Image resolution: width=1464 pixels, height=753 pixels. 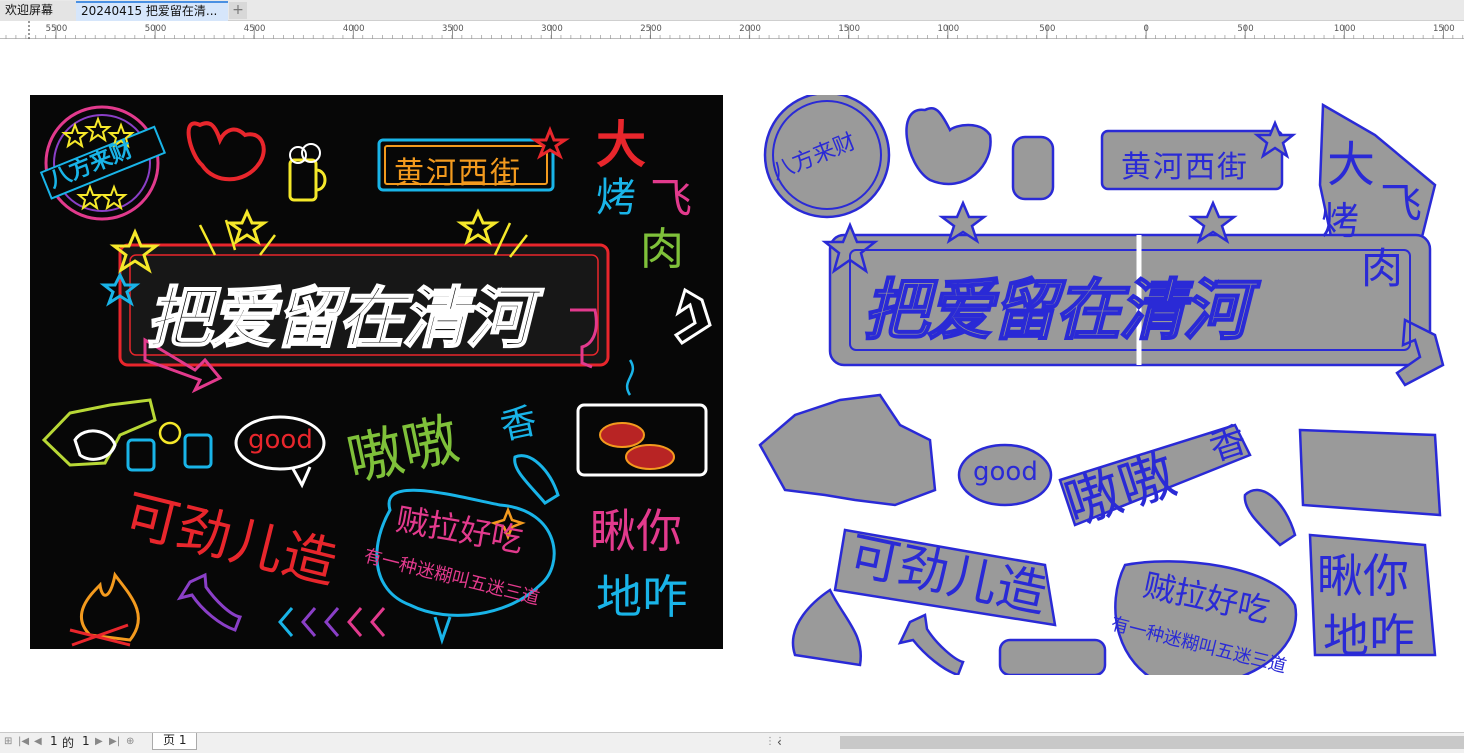 What do you see at coordinates (1382, 268) in the screenshot?
I see `cut-side-text-rou: 肉` at bounding box center [1382, 268].